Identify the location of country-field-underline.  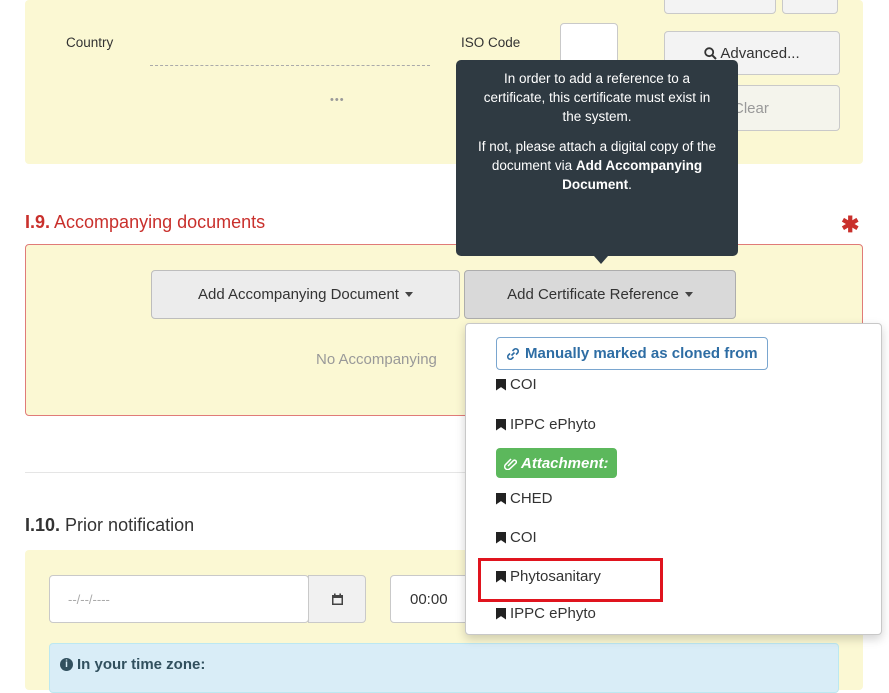
(290, 61).